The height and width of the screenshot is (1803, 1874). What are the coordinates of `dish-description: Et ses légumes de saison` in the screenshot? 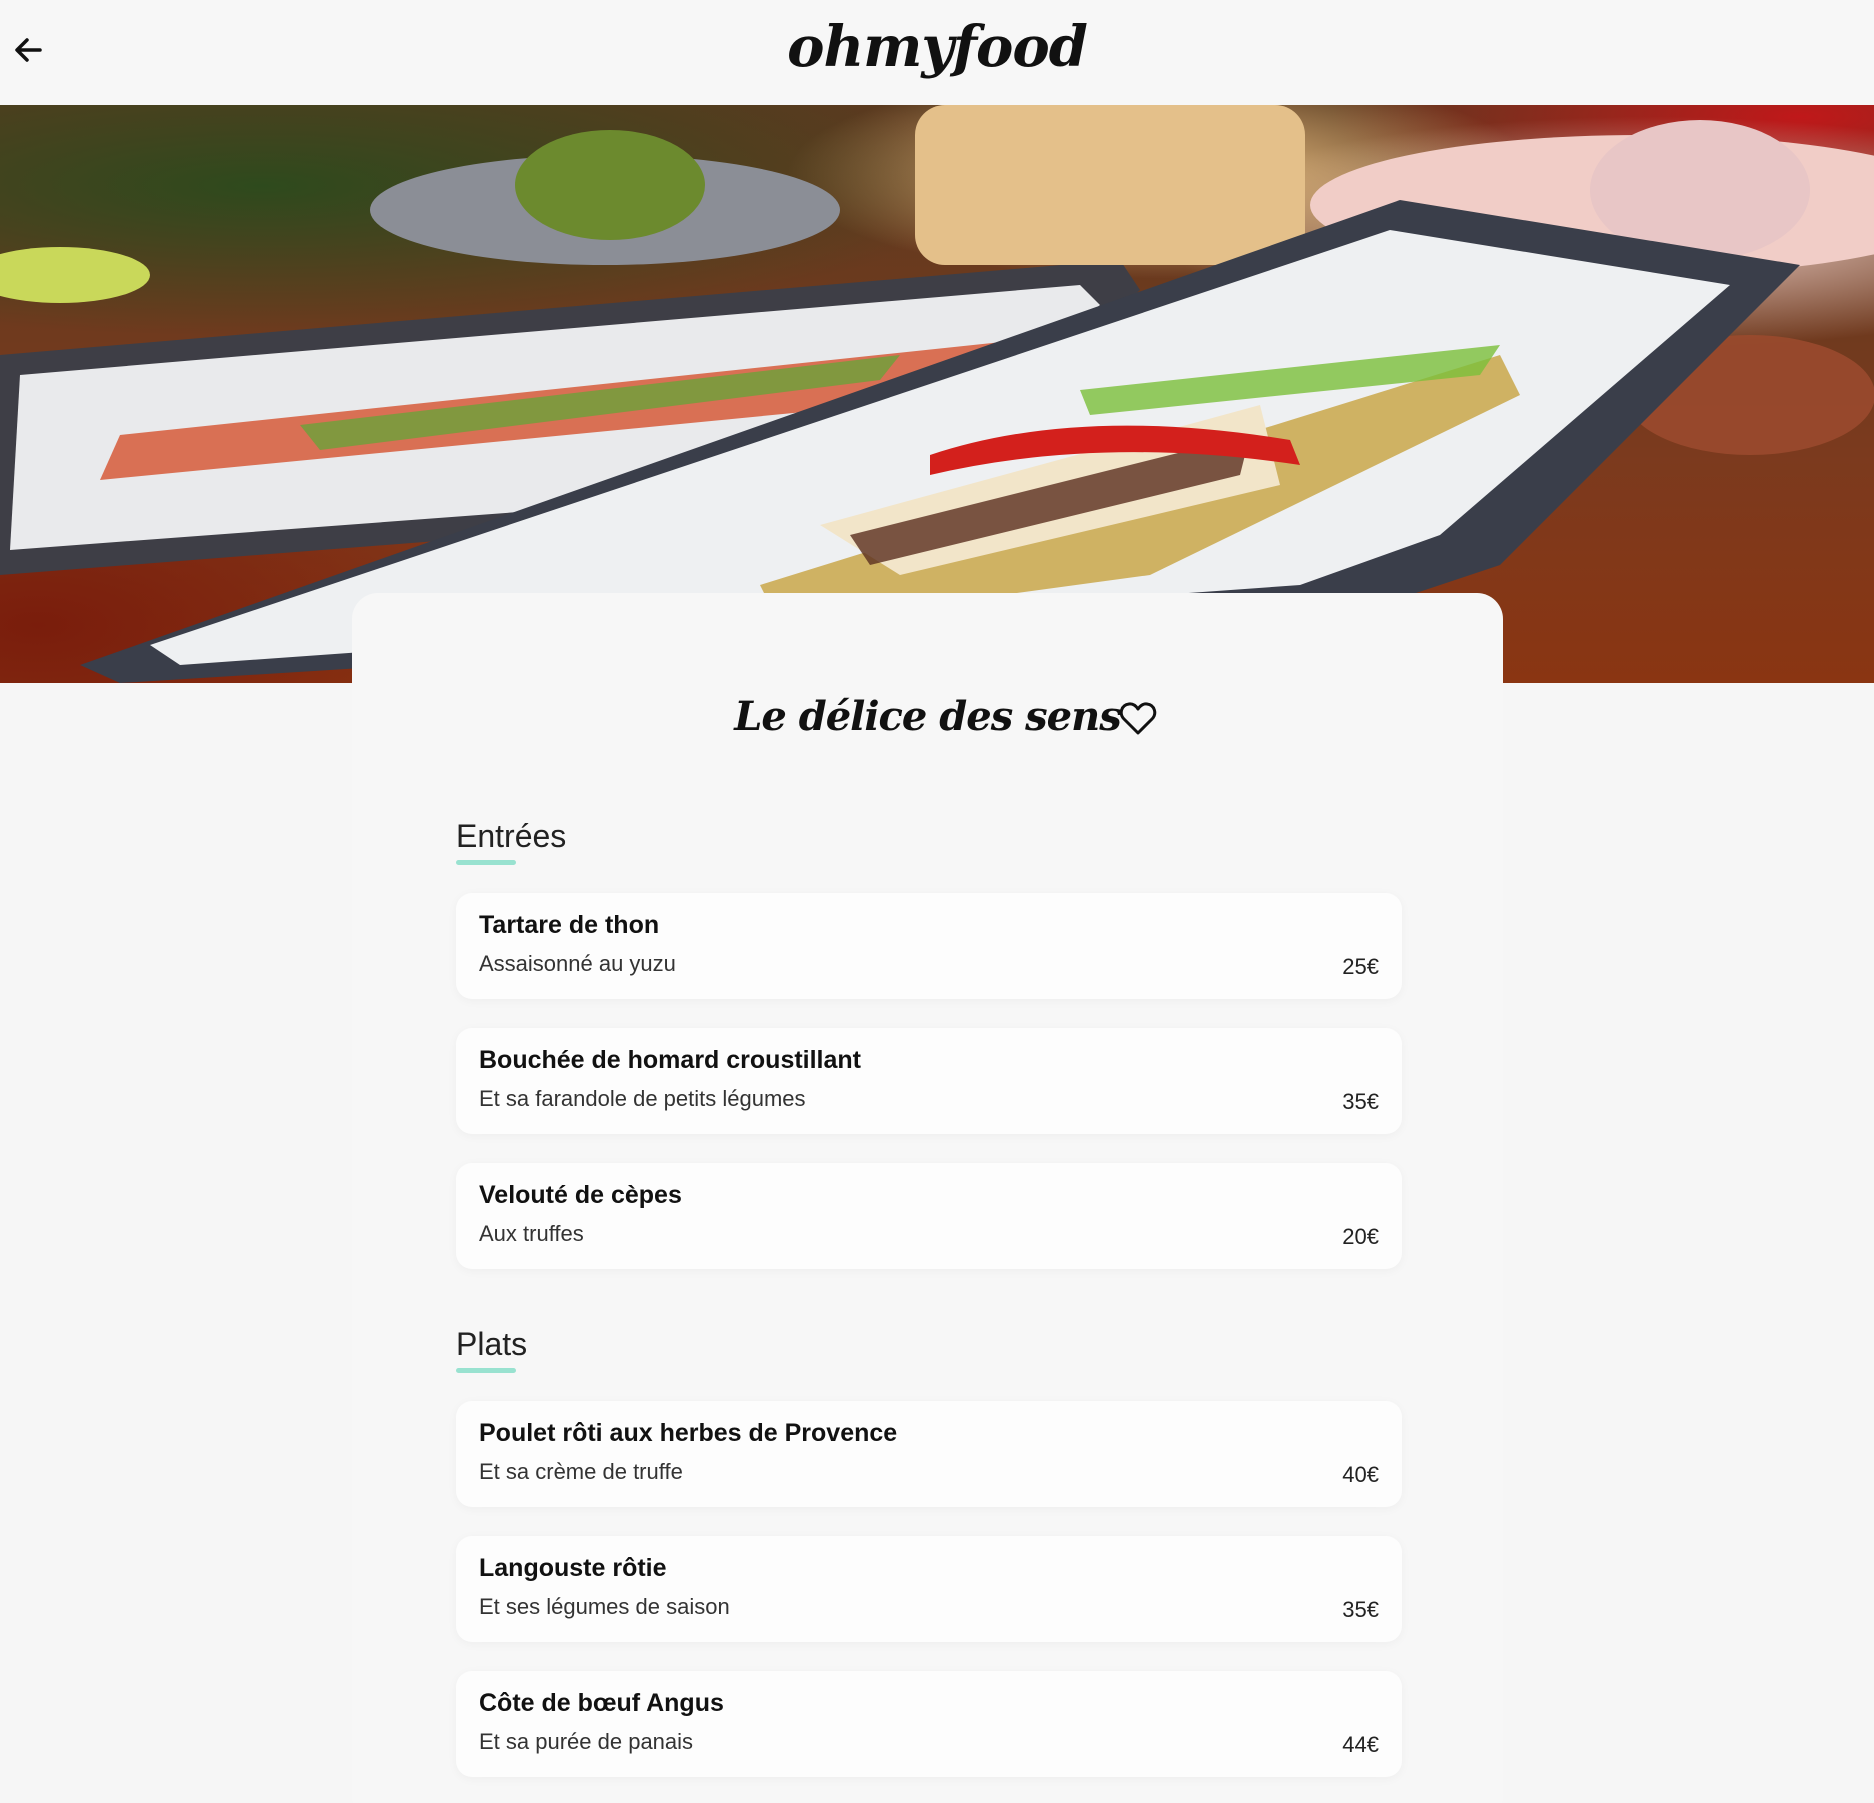 It's located at (604, 1606).